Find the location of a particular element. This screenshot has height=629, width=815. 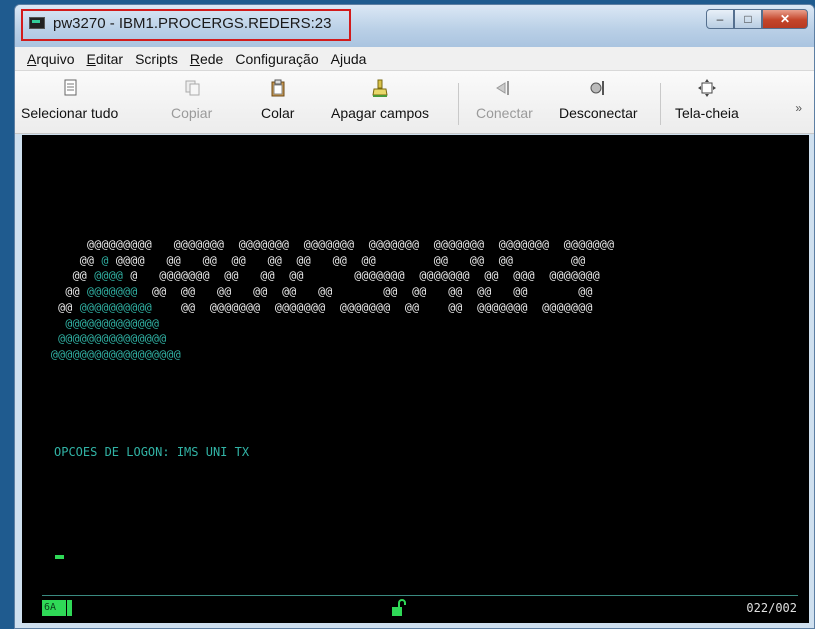

document-select-icon is located at coordinates (70, 87).